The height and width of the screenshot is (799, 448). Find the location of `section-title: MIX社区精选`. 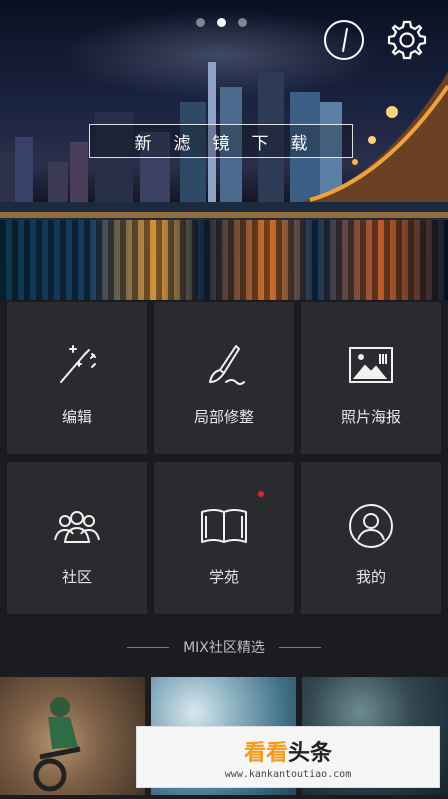

section-title: MIX社区精选 is located at coordinates (224, 648).